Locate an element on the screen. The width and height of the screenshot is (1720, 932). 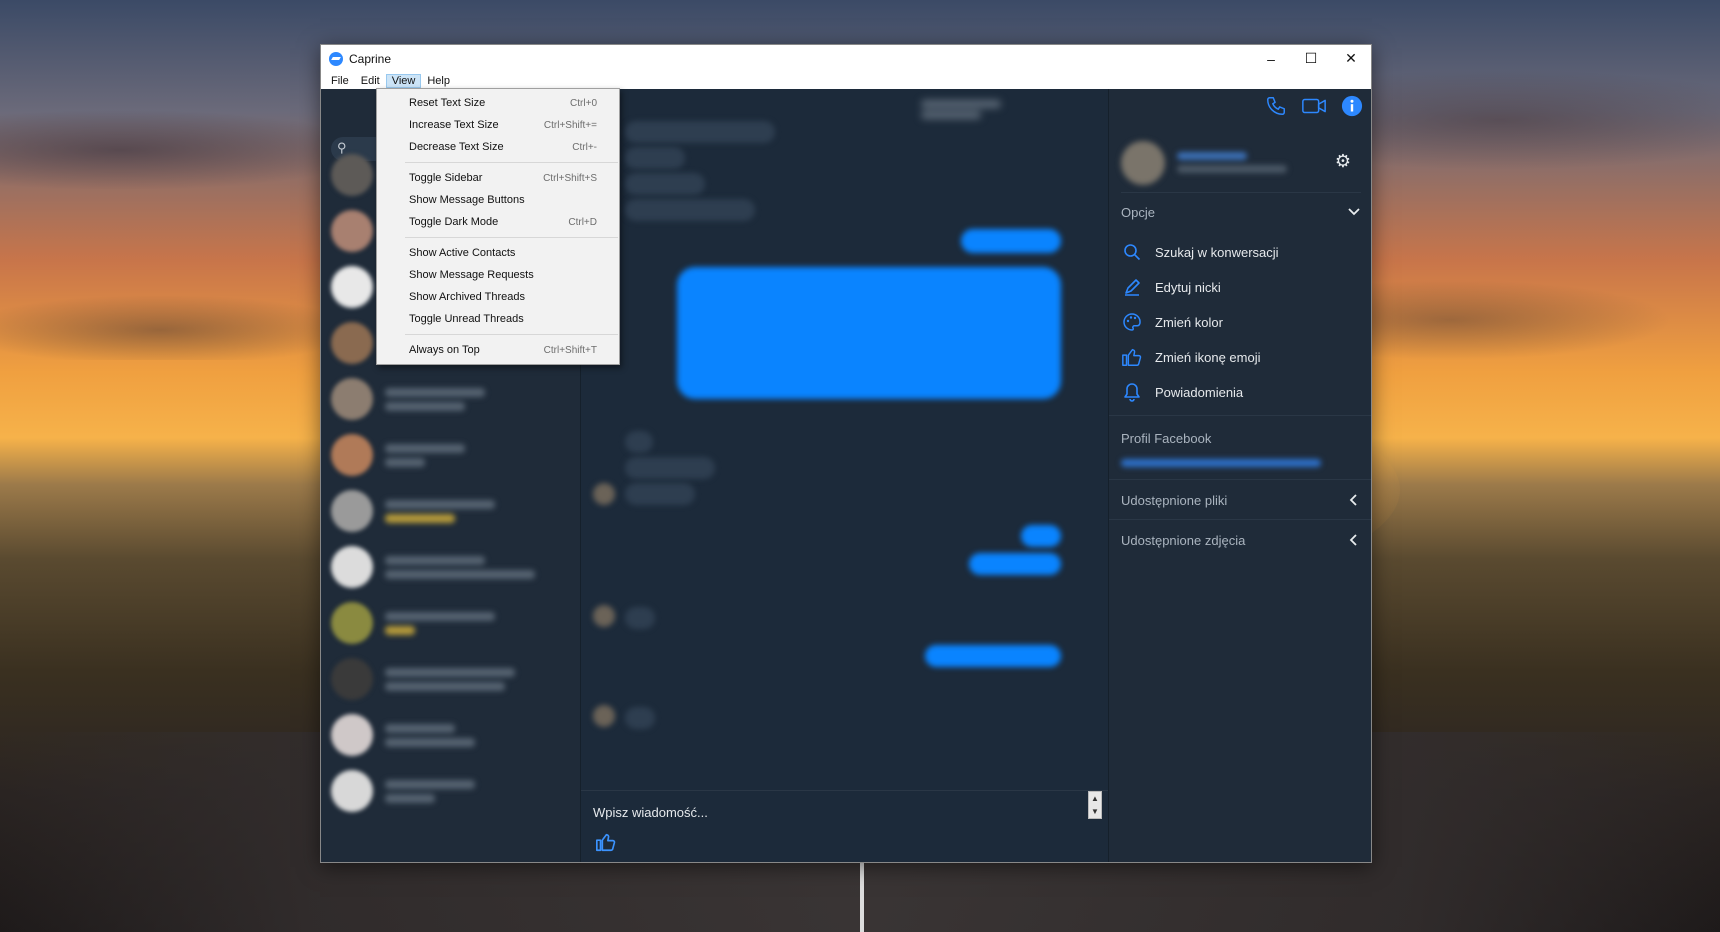
palette-icon is located at coordinates (1132, 322).